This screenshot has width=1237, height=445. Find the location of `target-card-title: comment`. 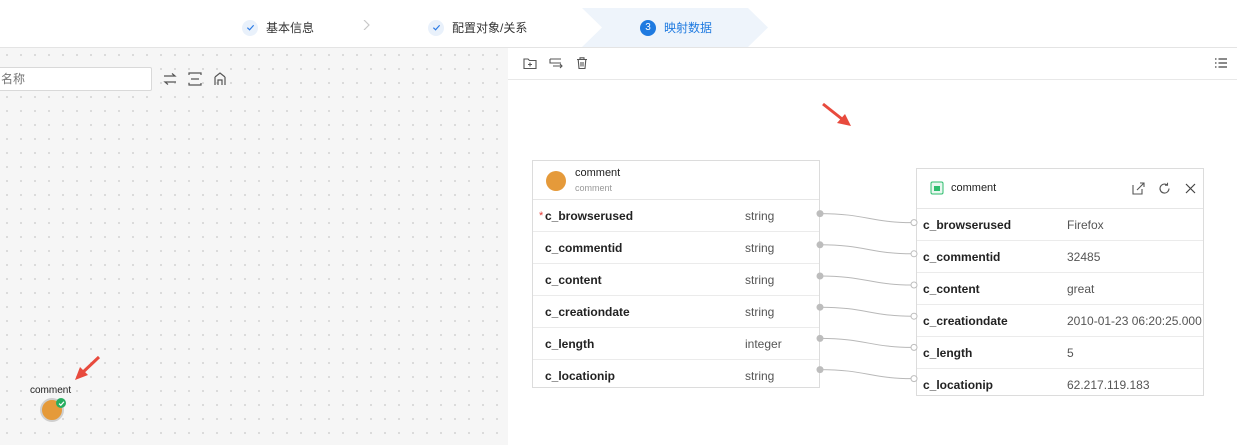

target-card-title: comment is located at coordinates (974, 188).